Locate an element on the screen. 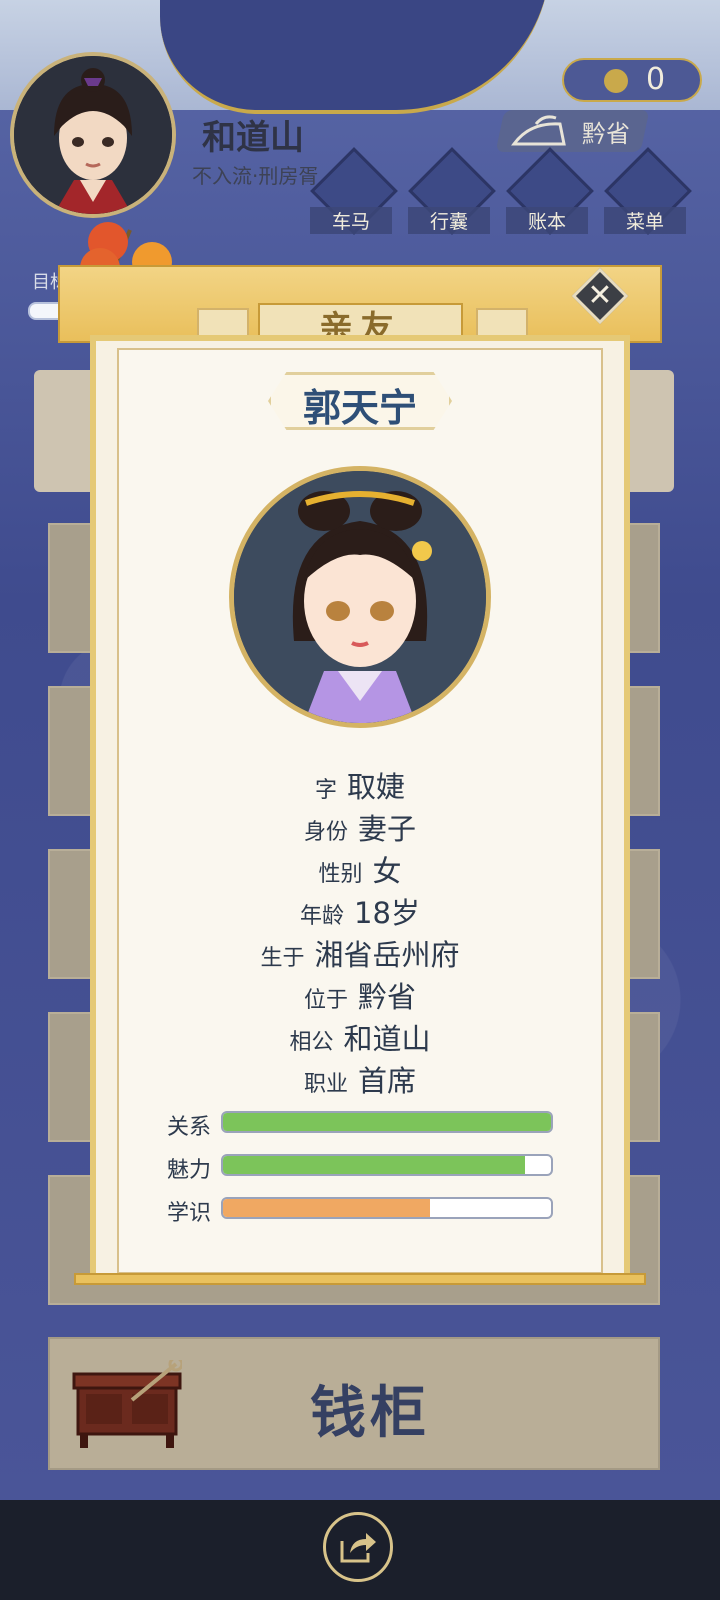 The width and height of the screenshot is (720, 1600). info-row-identity: 身份 妻子 is located at coordinates (360, 827).